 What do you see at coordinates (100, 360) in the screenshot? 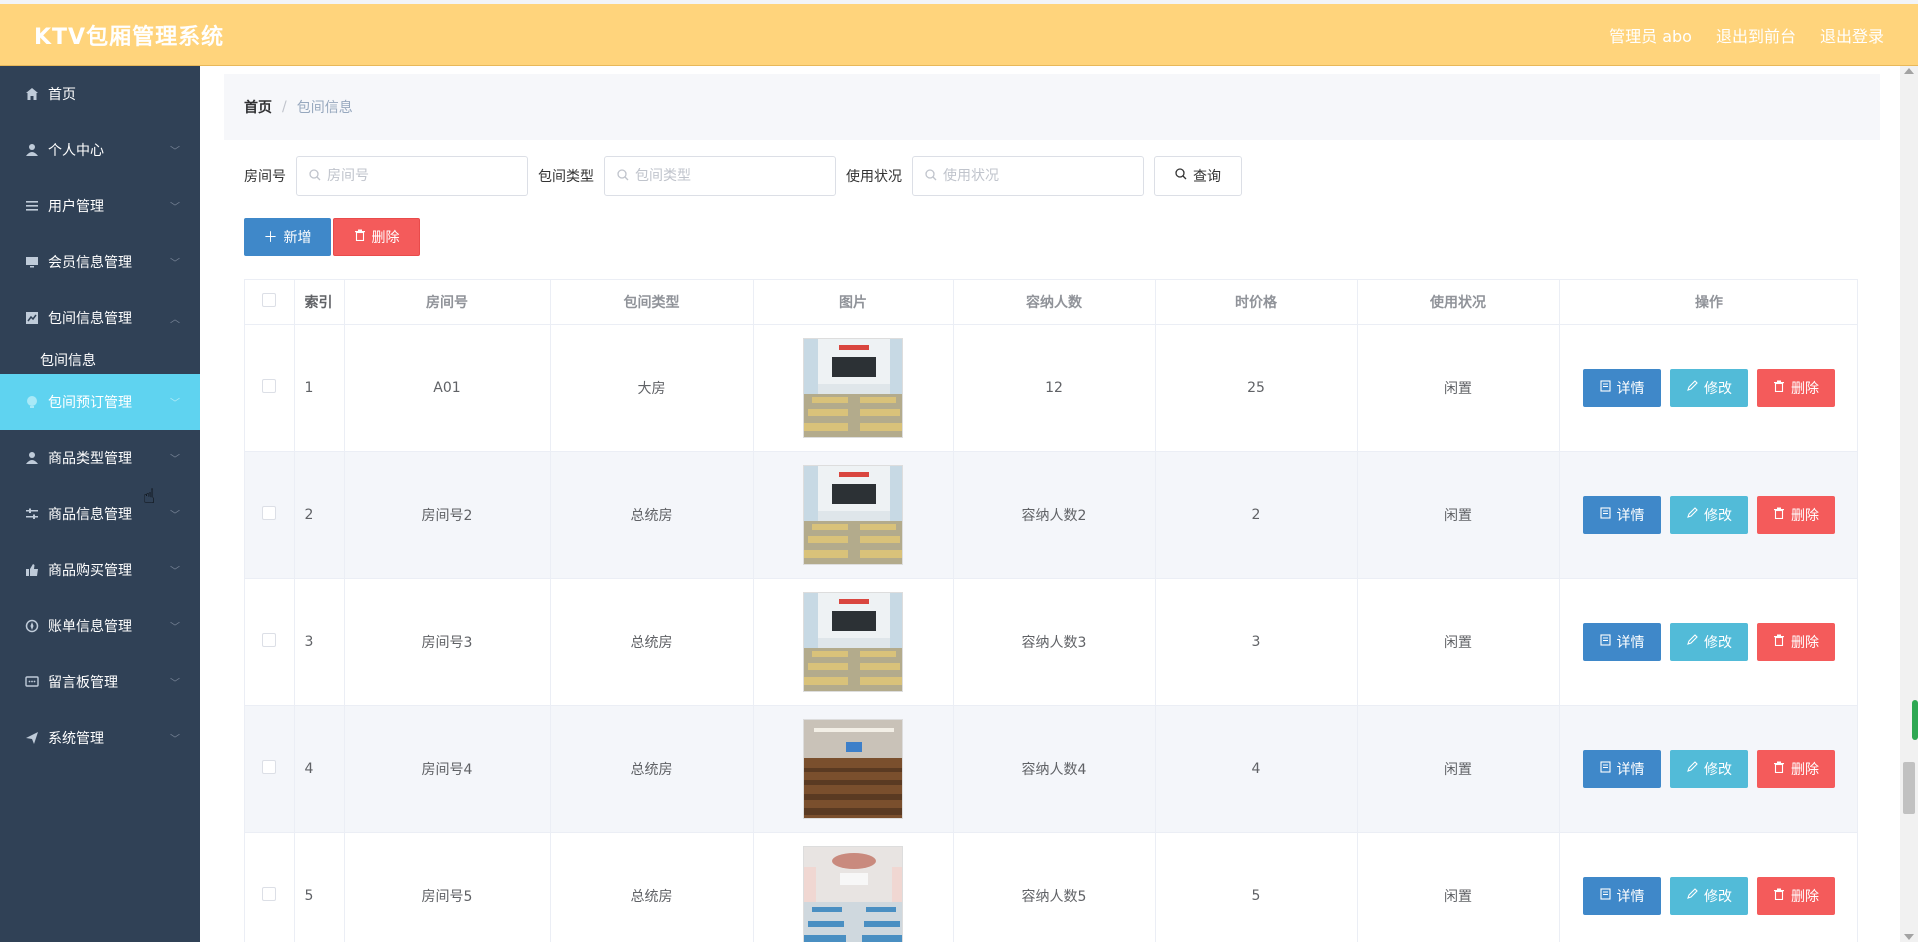
I see `sidebar-subitem-room-info: 包间信息` at bounding box center [100, 360].